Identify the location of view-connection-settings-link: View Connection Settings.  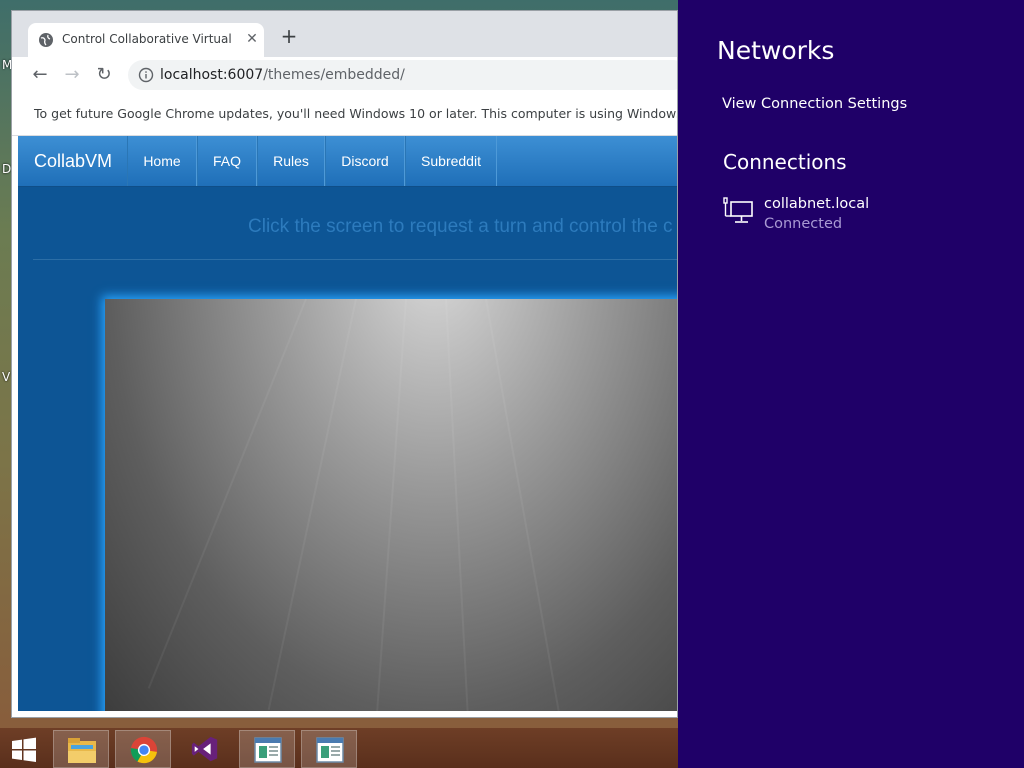
(814, 104).